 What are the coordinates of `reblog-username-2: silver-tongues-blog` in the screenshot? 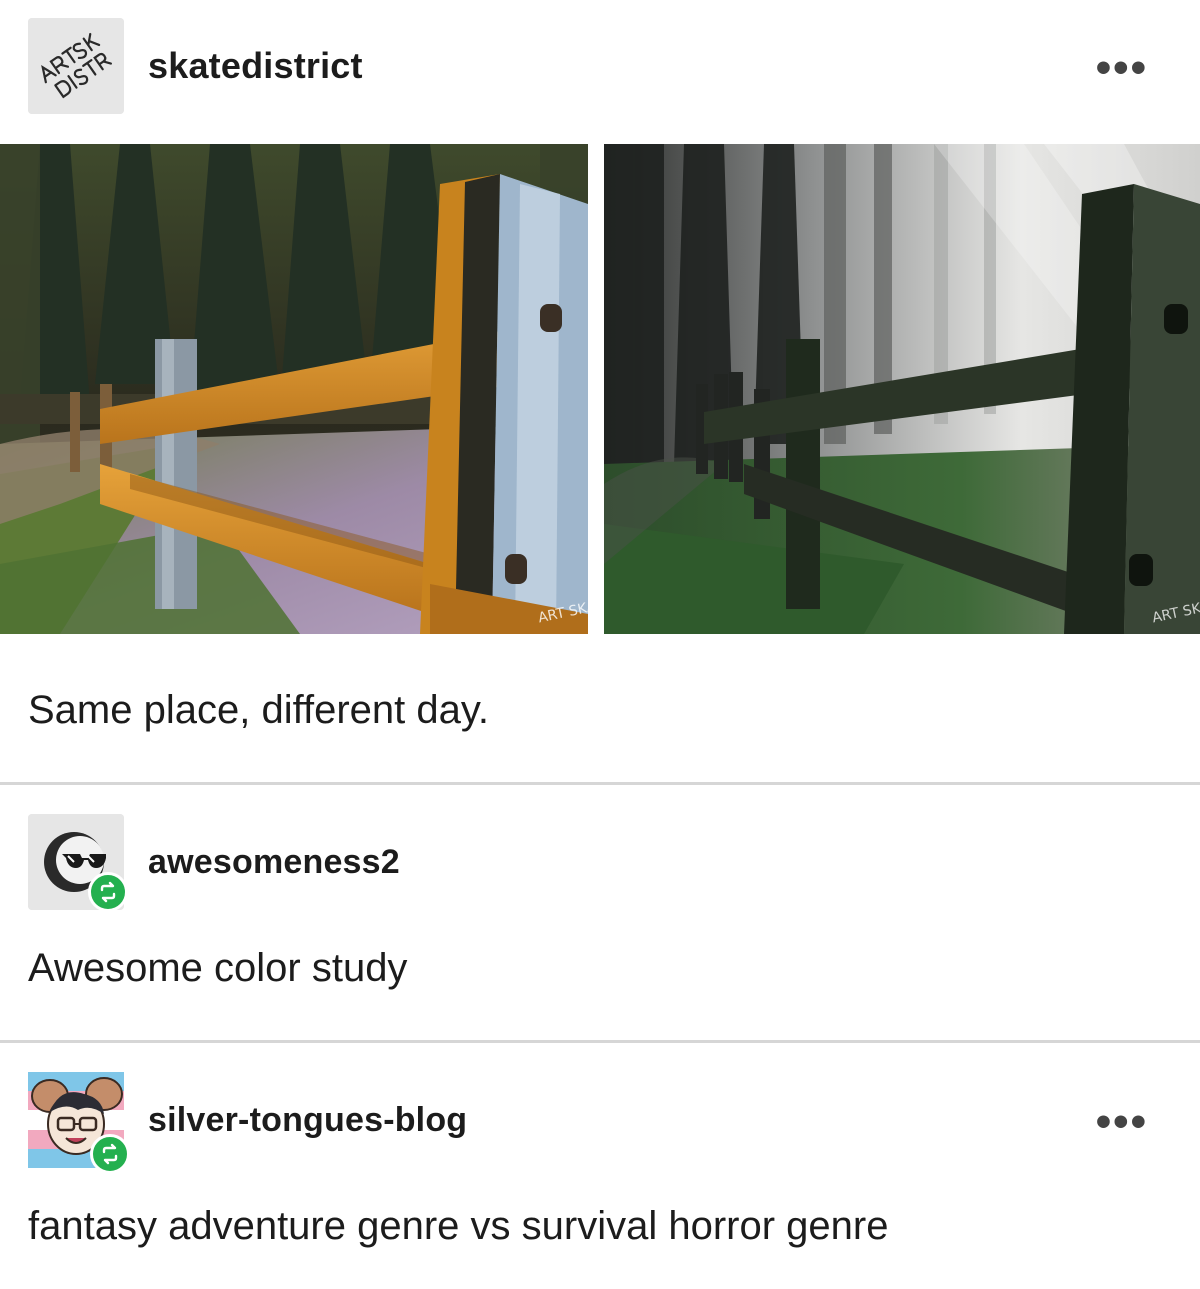 It's located at (307, 1120).